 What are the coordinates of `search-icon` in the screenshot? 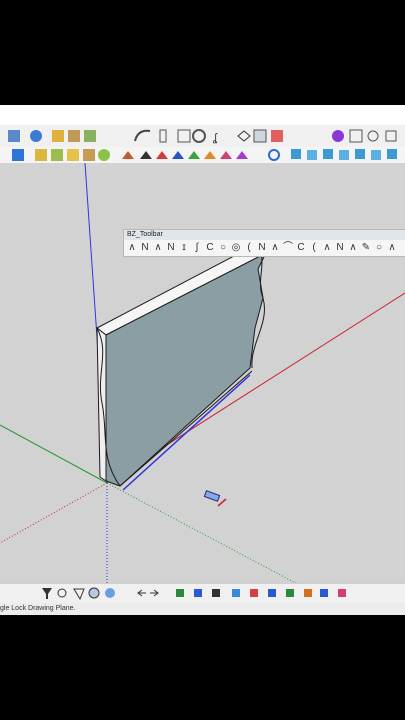 It's located at (338, 136).